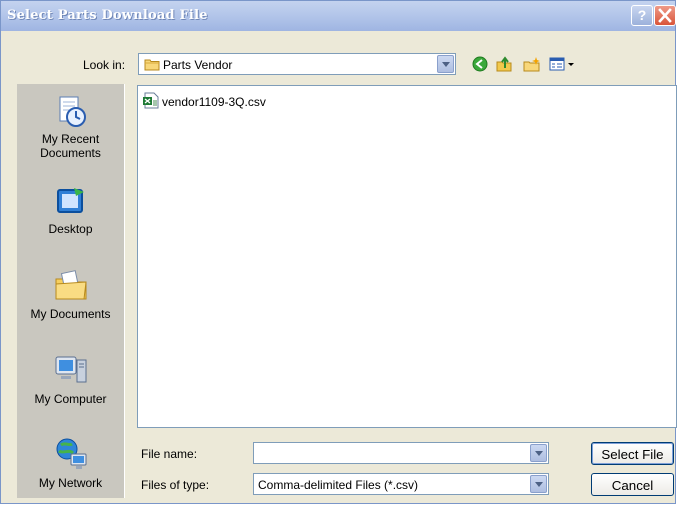 The height and width of the screenshot is (510, 678). I want to click on look-in-dropdown-button, so click(445, 64).